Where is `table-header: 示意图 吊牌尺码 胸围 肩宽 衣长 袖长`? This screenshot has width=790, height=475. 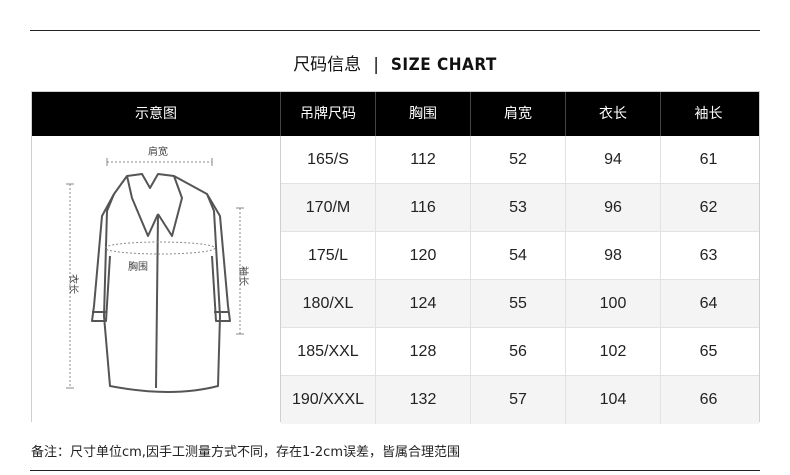 table-header: 示意图 吊牌尺码 胸围 肩宽 衣长 袖长 is located at coordinates (395, 114).